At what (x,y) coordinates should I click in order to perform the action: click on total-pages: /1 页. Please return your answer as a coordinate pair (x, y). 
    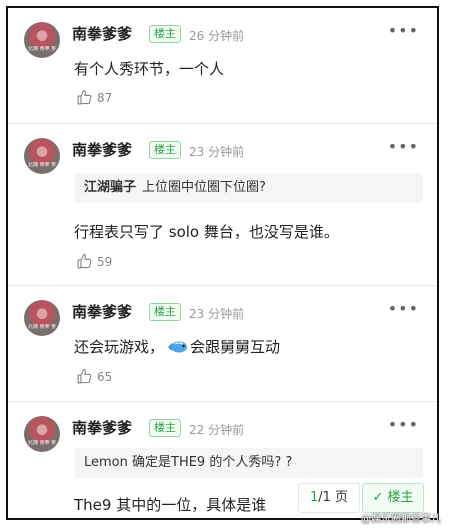
    Looking at the image, I should click on (333, 497).